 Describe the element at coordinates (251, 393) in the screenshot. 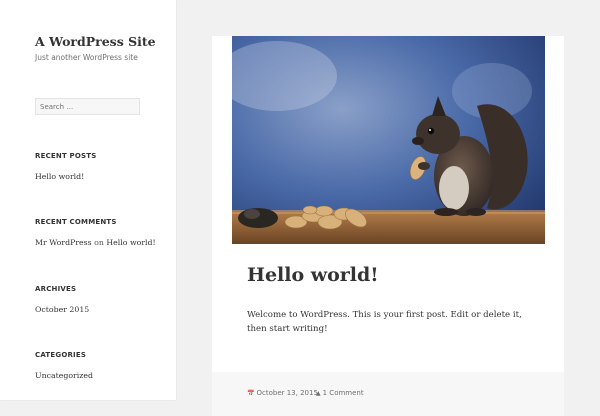

I see `calendar-icon: 📅` at that location.